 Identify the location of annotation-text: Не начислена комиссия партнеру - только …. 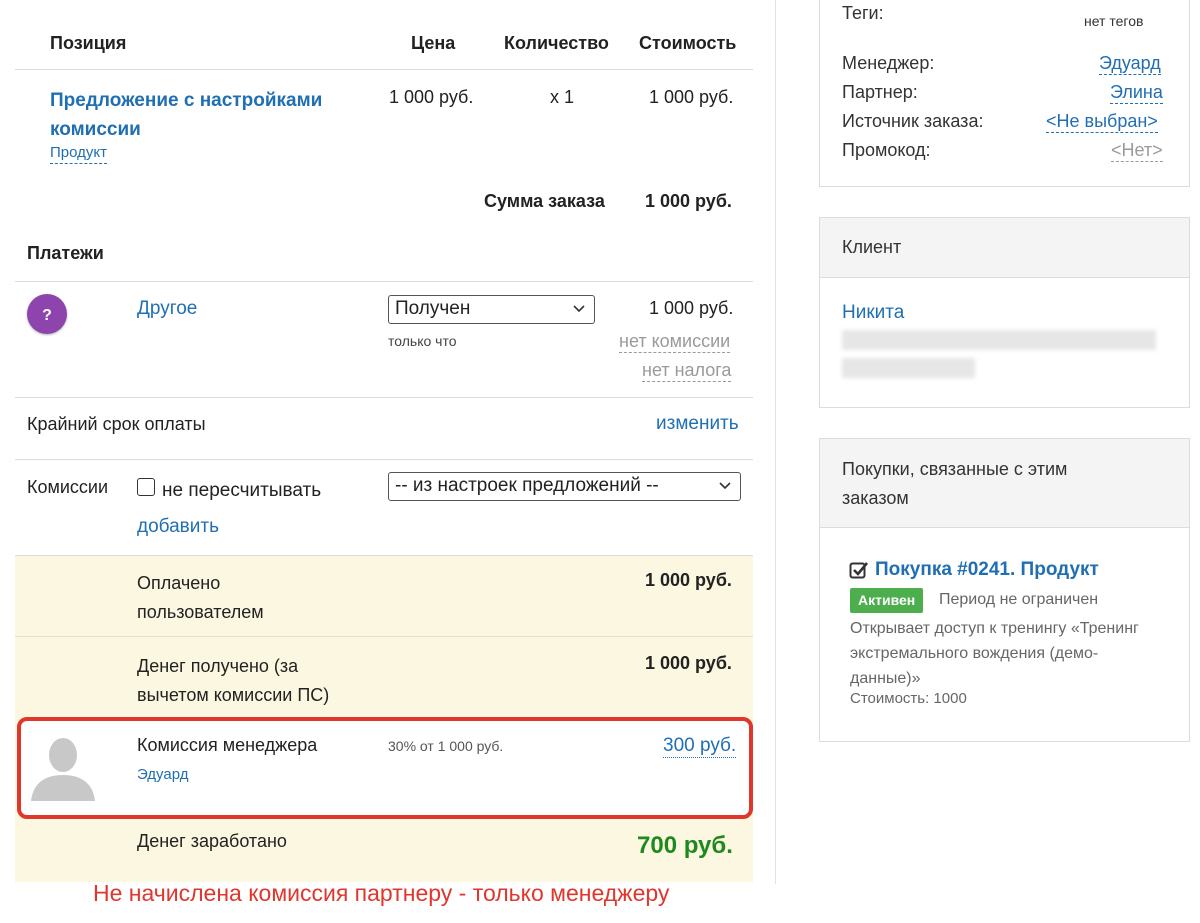
(381, 893).